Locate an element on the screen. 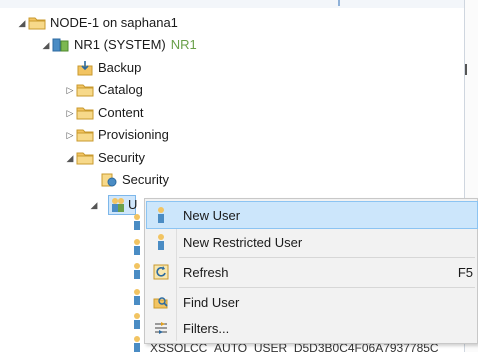 This screenshot has width=478, height=352. menu-item-label: New User is located at coordinates (212, 215).